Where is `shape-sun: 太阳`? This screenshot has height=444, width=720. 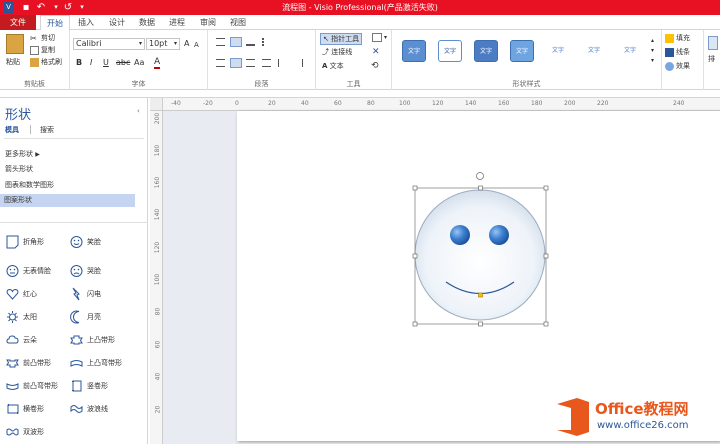
shape-sun: 太阳 is located at coordinates (37, 317).